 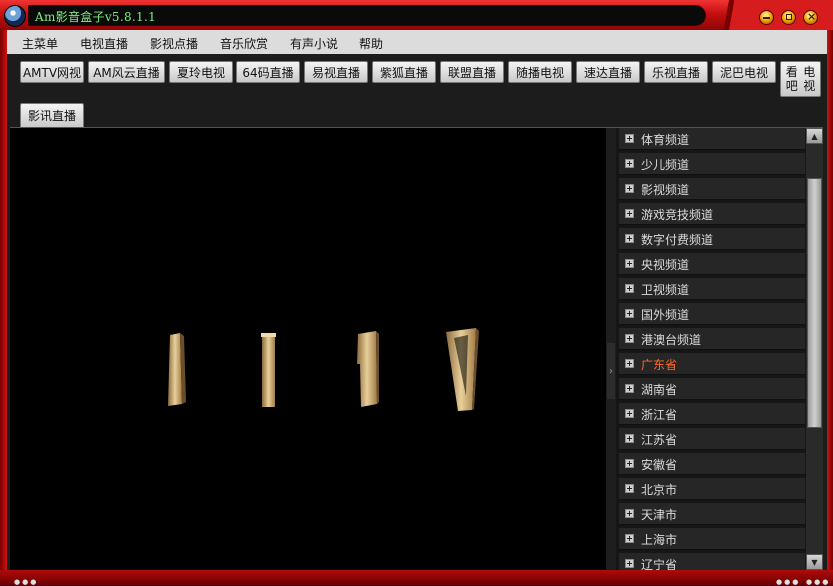 I want to click on category-label: 游戏竞技频道, so click(x=677, y=215).